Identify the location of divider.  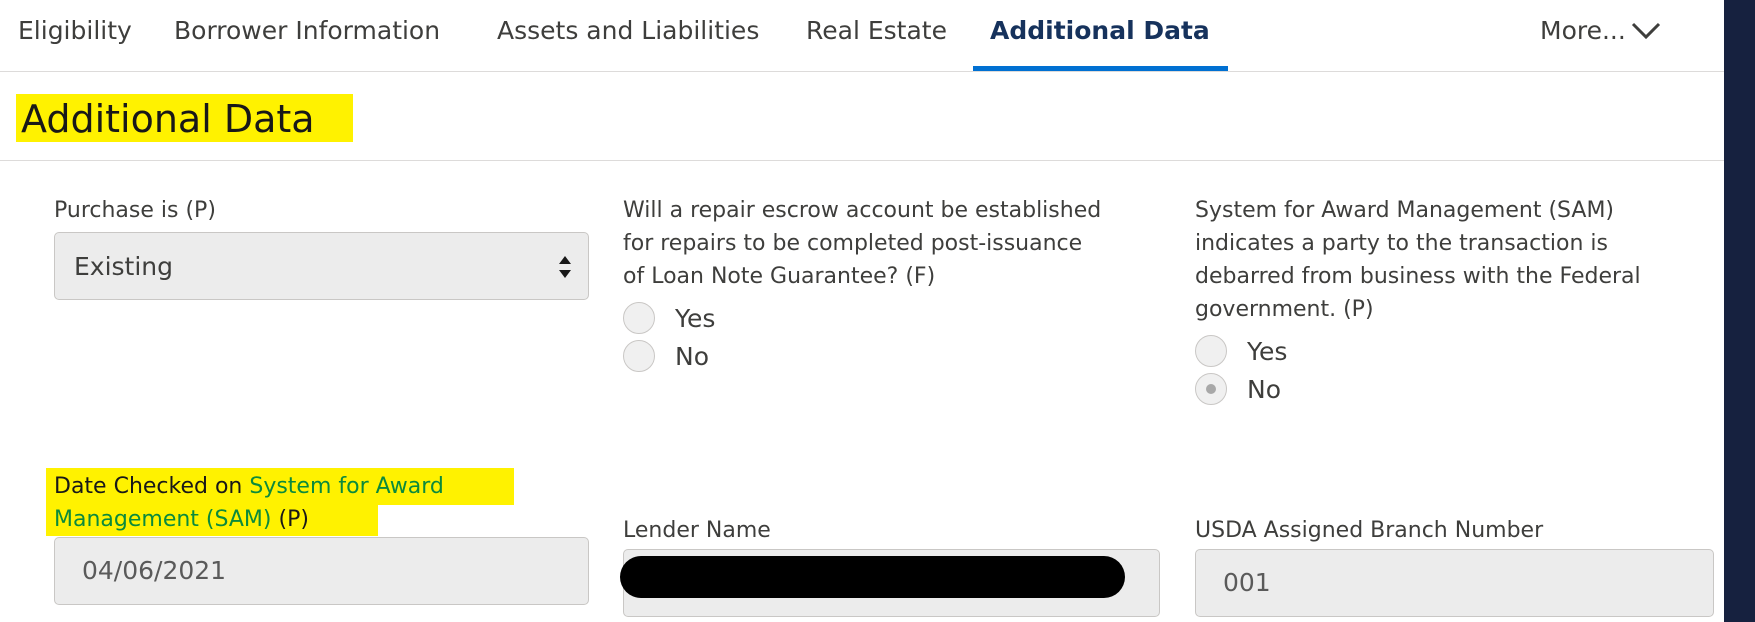
(862, 160).